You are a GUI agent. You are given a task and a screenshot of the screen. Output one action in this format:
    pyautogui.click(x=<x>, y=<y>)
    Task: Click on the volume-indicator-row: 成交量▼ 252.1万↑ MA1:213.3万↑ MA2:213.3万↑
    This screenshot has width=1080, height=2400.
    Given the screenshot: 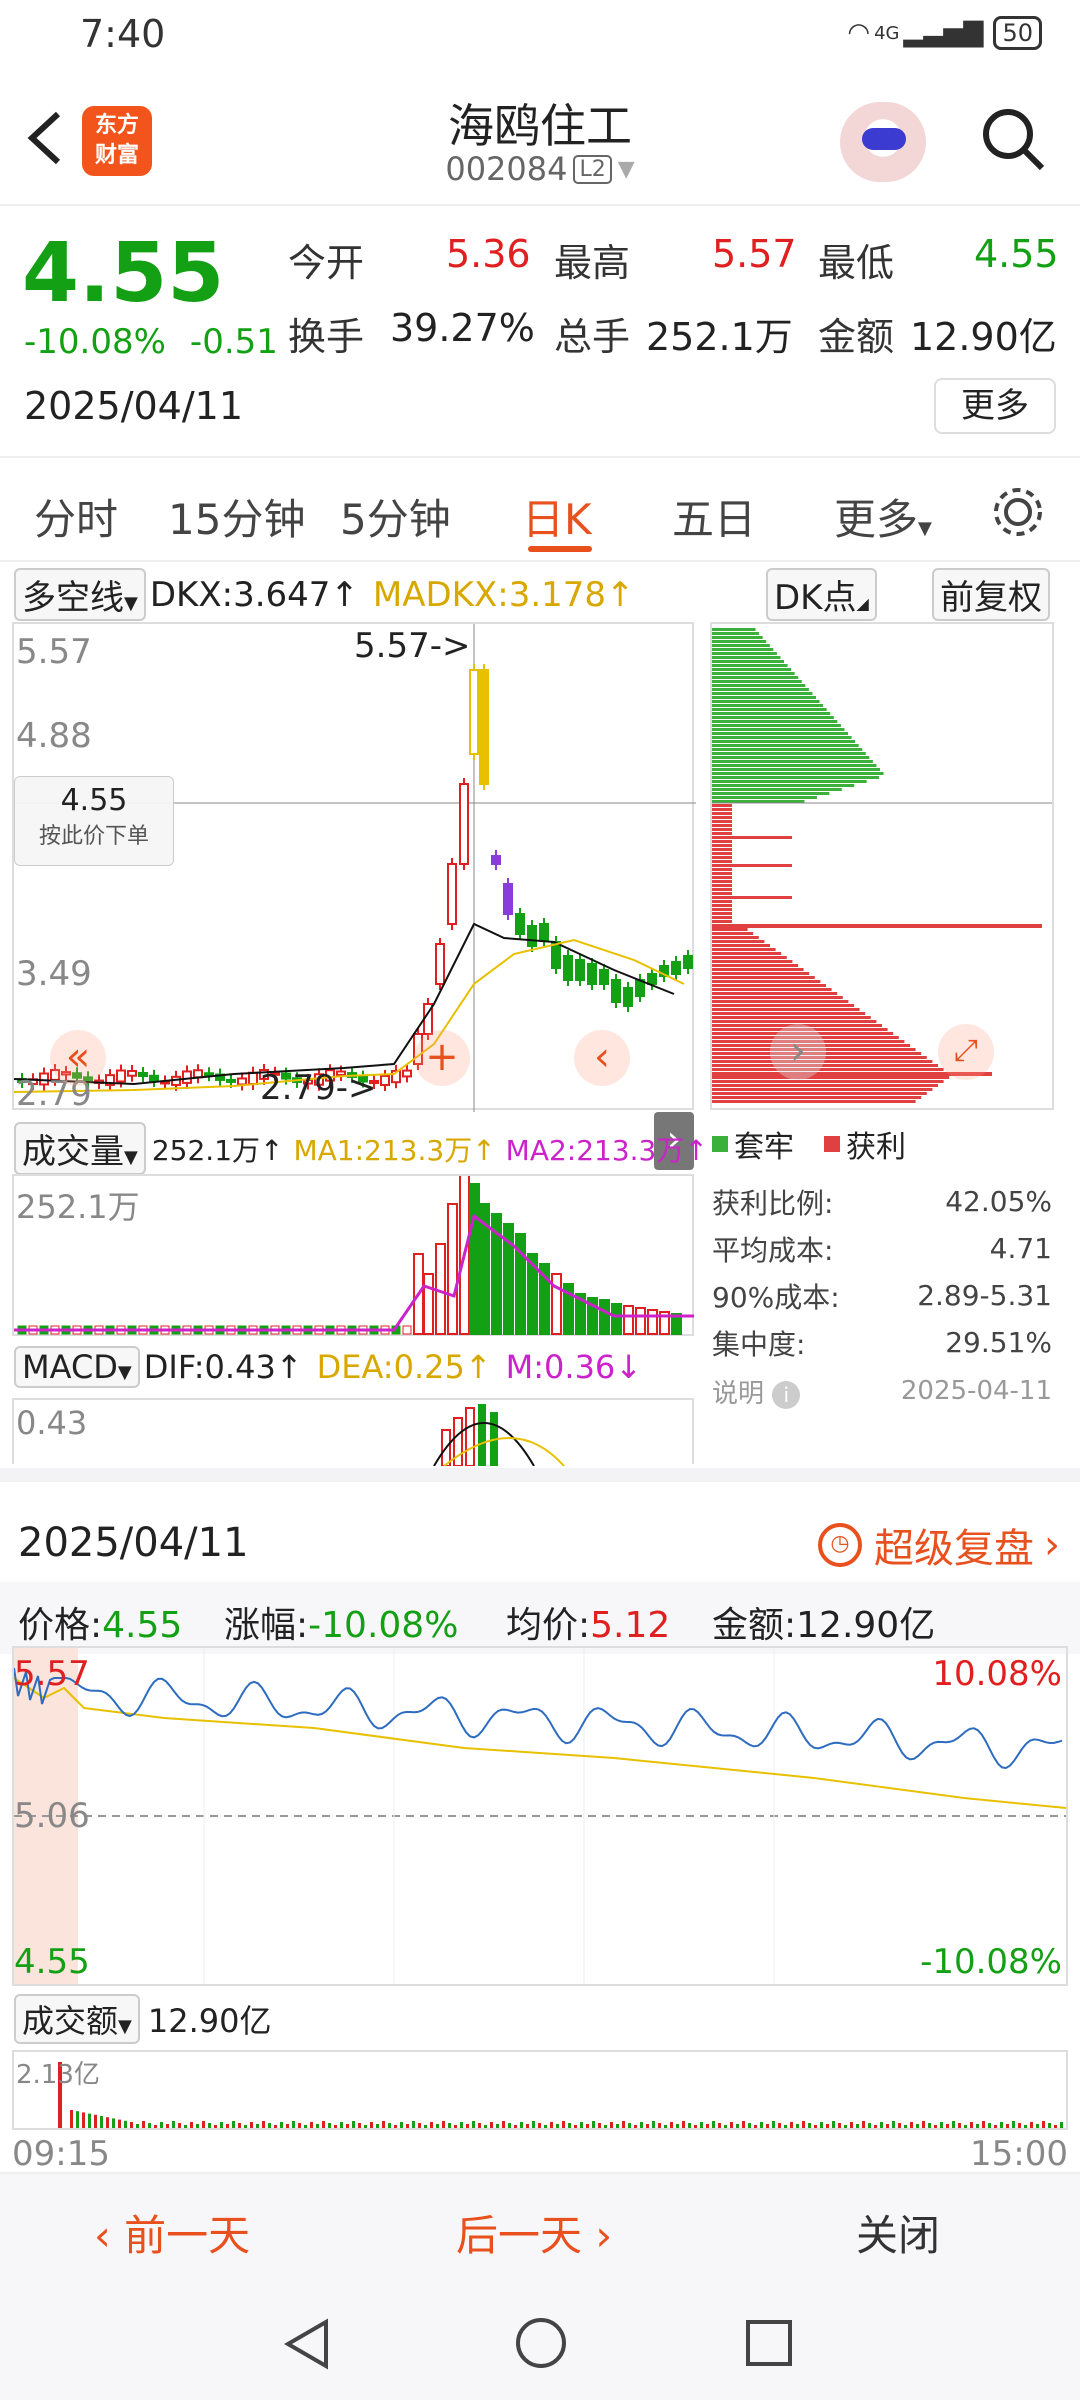 What is the action you would take?
    pyautogui.click(x=361, y=1148)
    